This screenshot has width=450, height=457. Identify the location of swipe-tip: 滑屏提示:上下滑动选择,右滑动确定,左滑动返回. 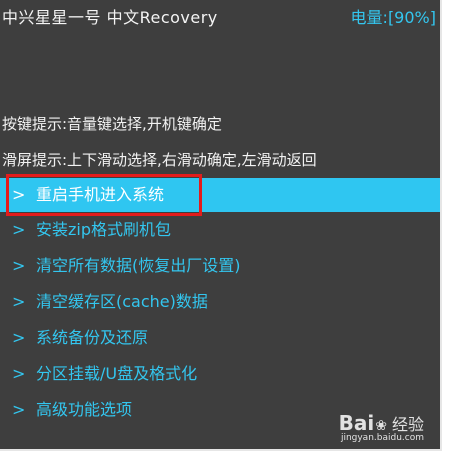
(159, 160).